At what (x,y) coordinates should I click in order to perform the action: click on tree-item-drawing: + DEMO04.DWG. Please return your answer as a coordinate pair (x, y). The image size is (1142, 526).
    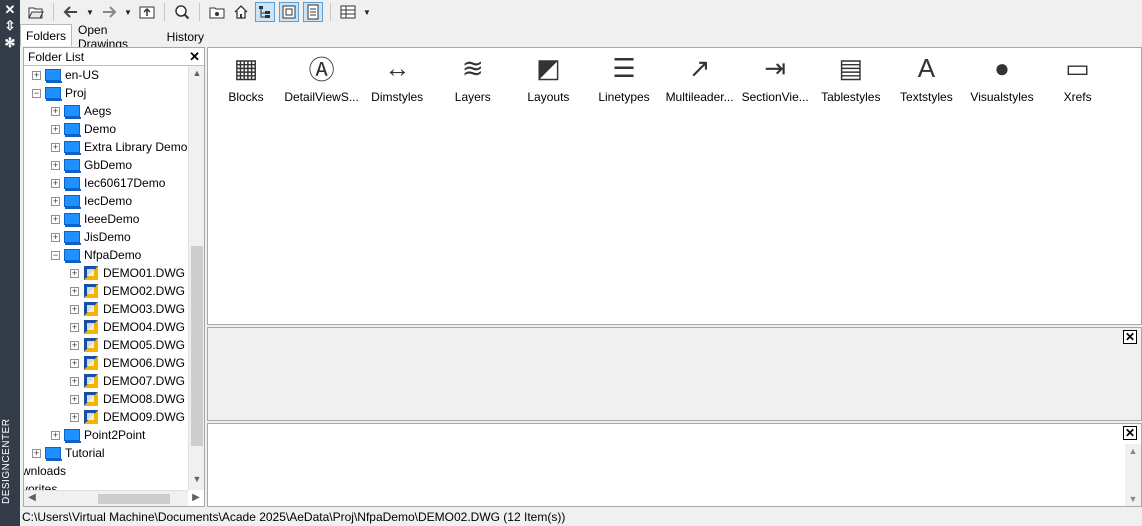
    Looking at the image, I should click on (127, 327).